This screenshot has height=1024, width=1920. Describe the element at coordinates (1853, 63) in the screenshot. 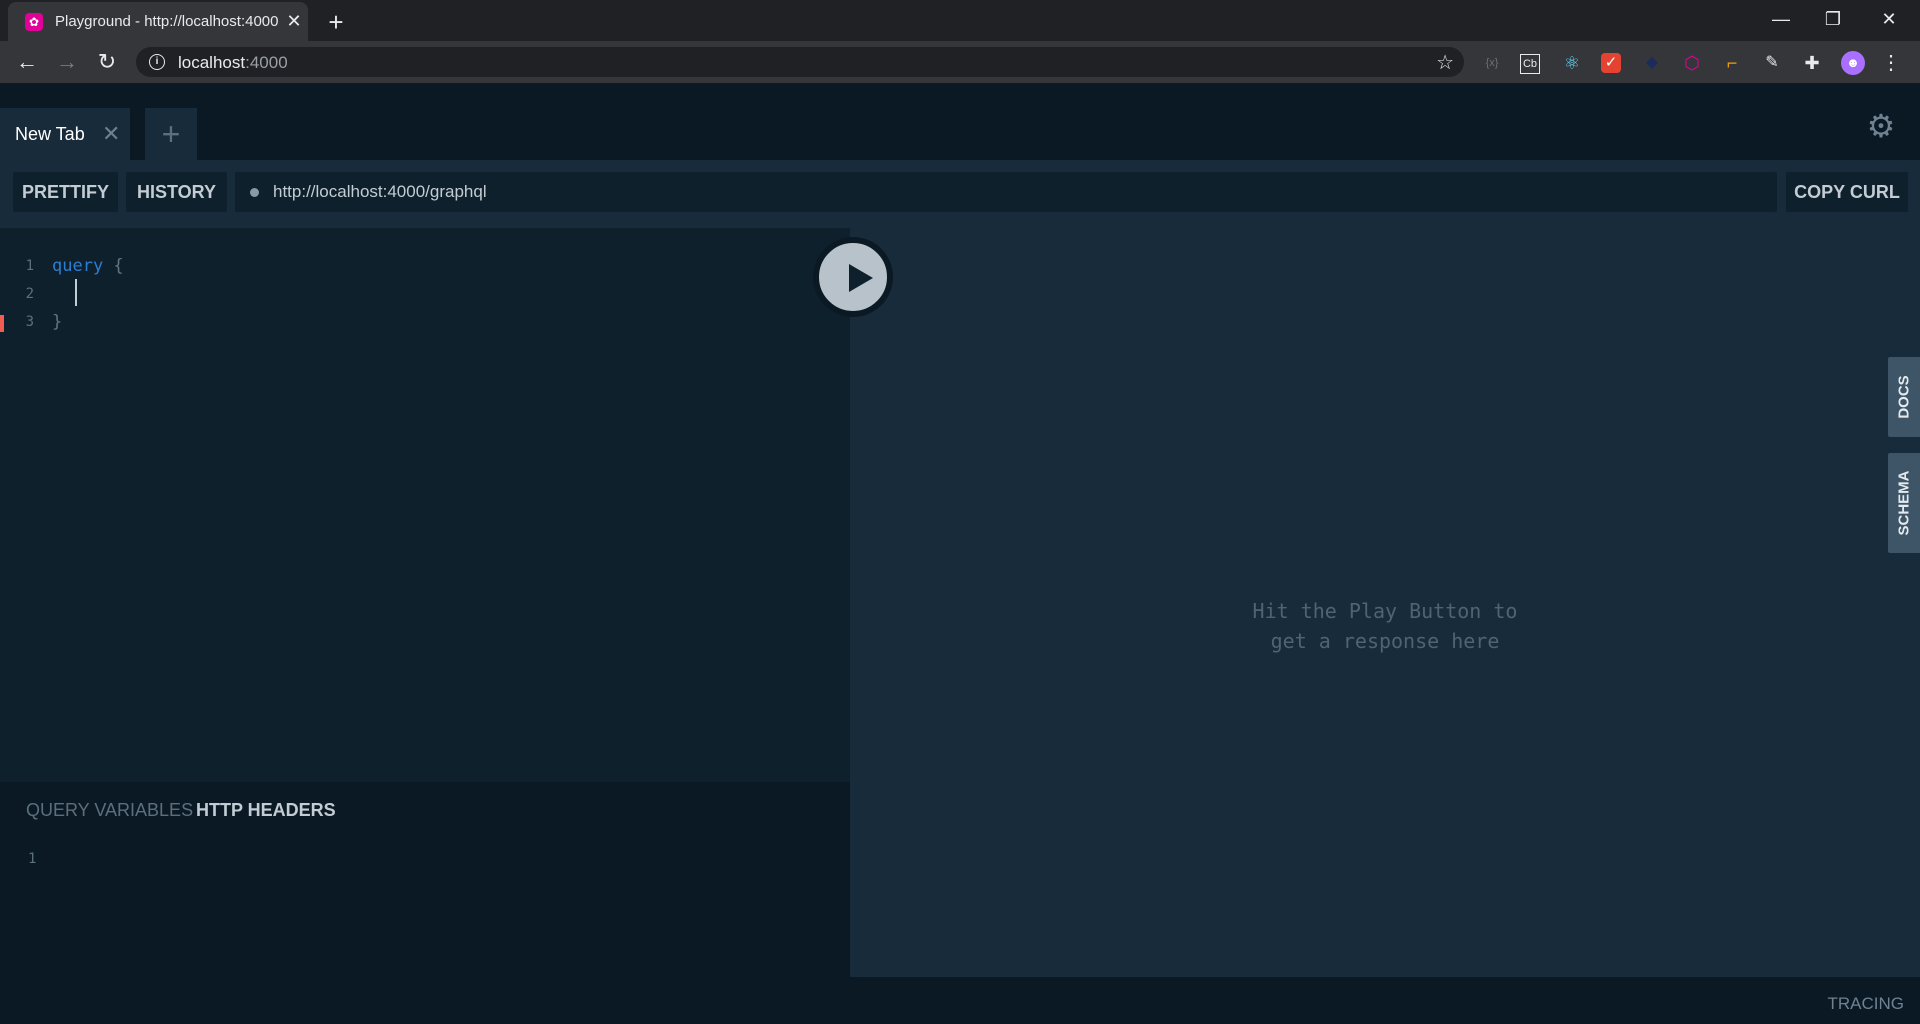

I see `profile-avatar: ☻` at that location.